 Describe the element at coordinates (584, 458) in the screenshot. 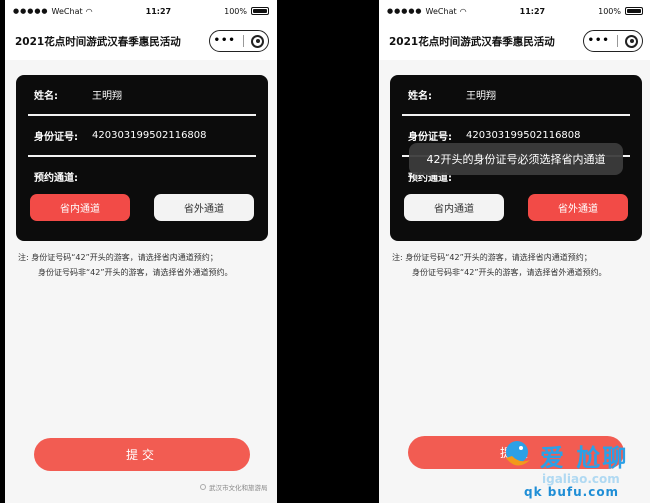

I see `watermark-title: 爱 尬聊` at that location.